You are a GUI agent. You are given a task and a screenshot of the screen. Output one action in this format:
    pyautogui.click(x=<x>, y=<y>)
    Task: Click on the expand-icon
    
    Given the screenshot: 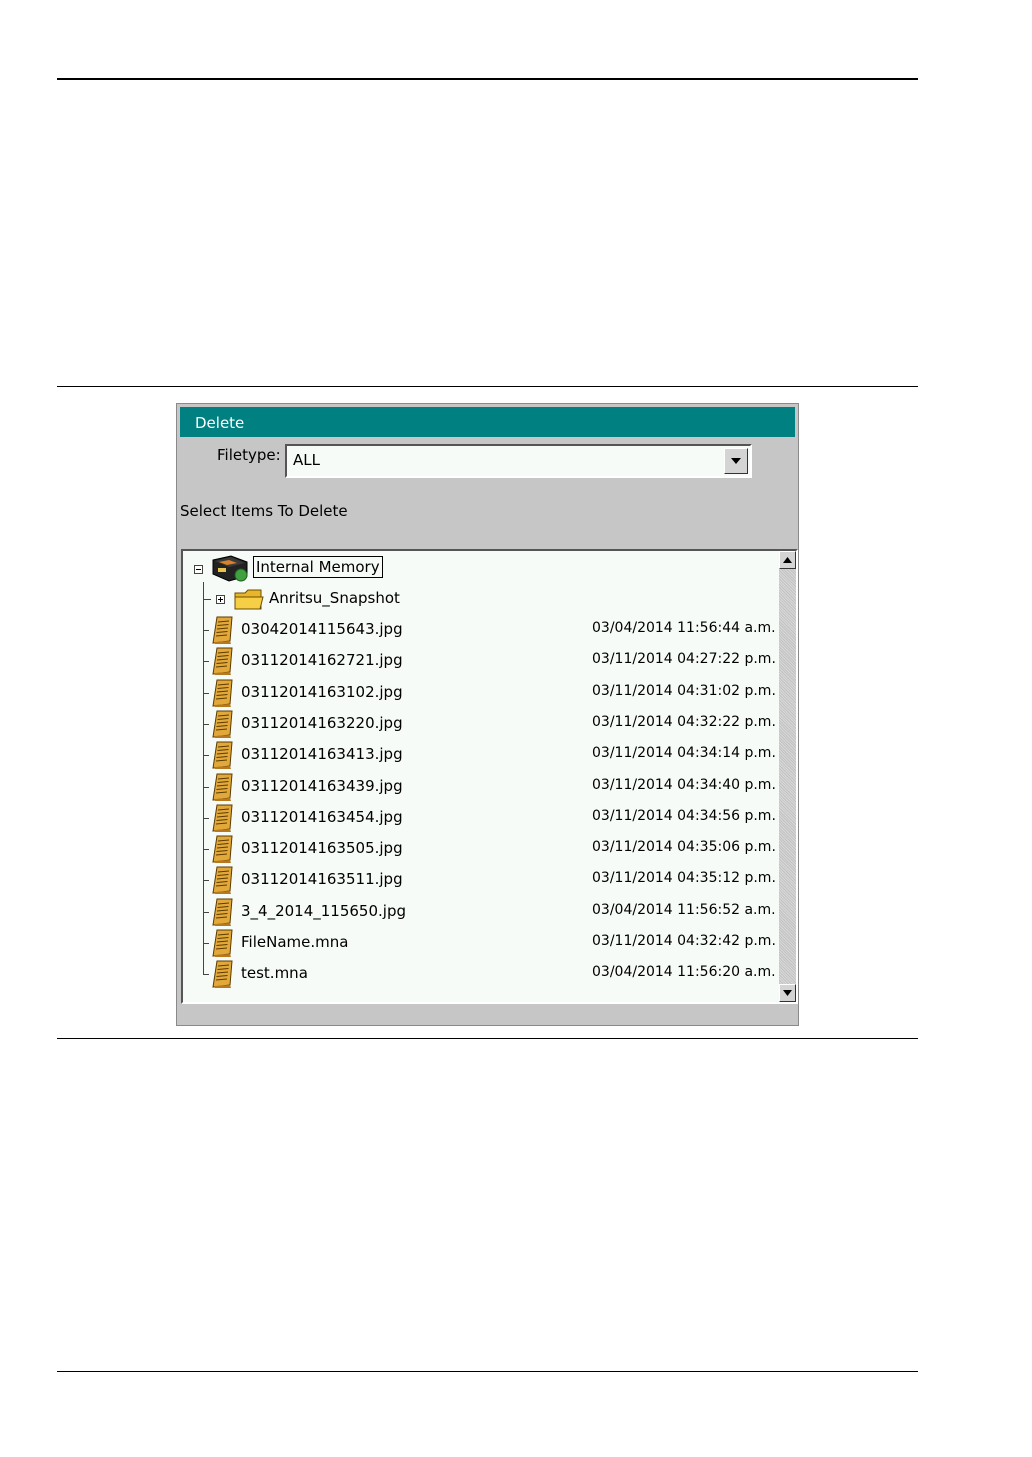 What is the action you would take?
    pyautogui.click(x=220, y=599)
    